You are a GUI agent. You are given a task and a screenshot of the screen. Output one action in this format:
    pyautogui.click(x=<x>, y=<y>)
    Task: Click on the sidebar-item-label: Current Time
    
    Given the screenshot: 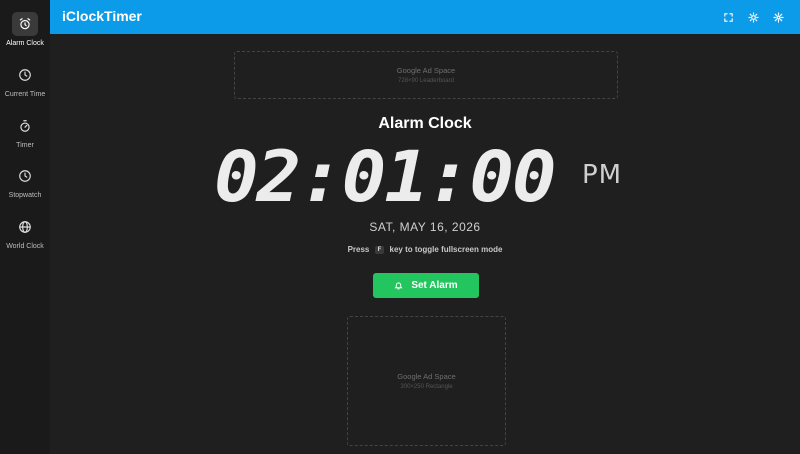 What is the action you would take?
    pyautogui.click(x=25, y=94)
    